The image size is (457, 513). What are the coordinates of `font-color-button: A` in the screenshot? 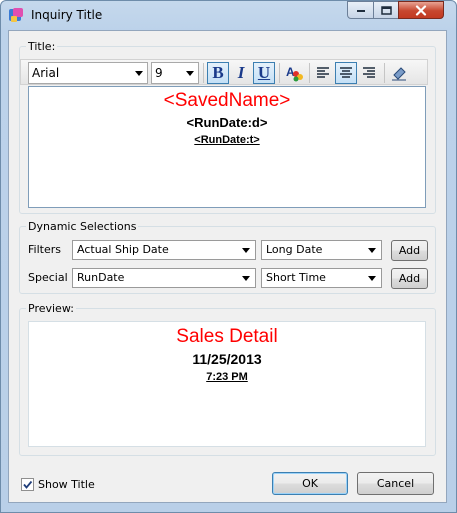 It's located at (294, 73).